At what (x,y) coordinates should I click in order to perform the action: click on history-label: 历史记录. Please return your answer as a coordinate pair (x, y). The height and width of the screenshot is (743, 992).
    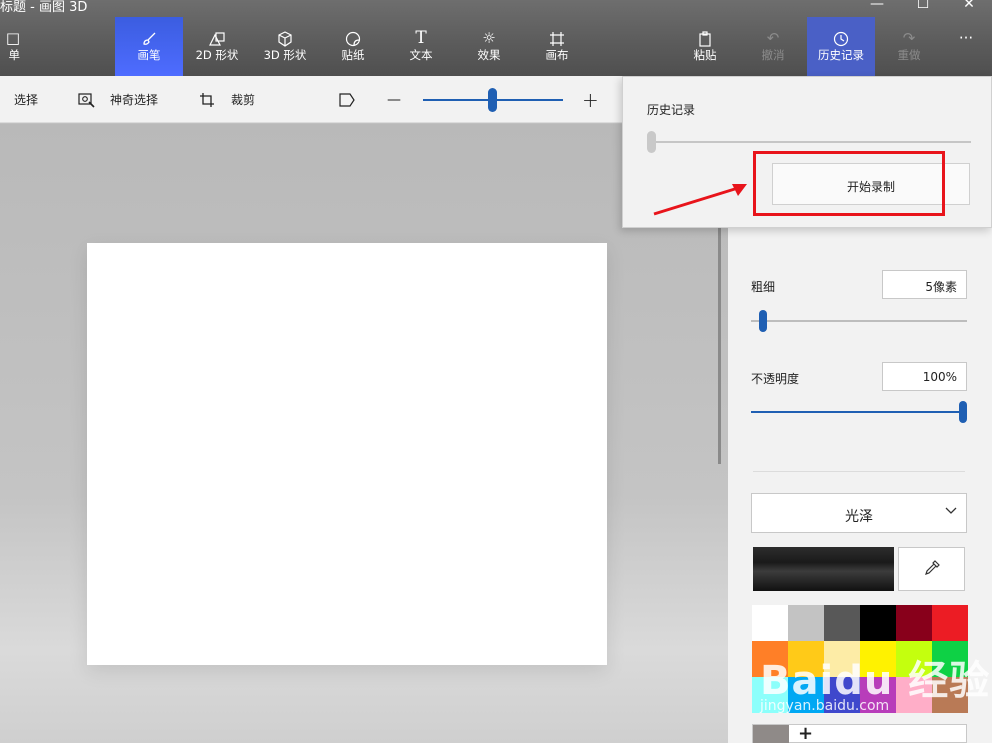
    Looking at the image, I should click on (841, 55).